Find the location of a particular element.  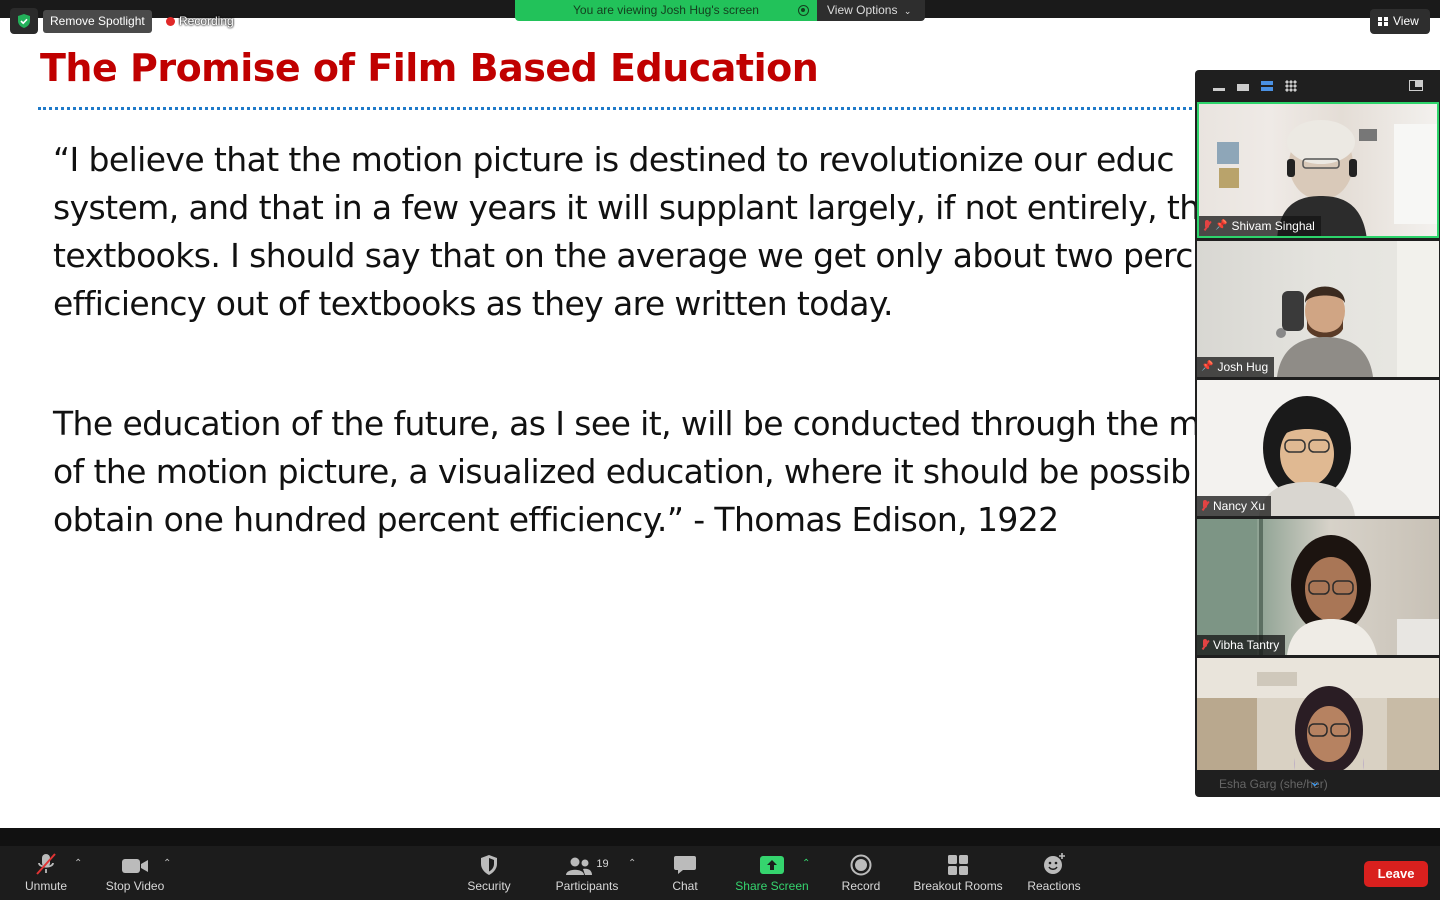

participant-name-tag: Vibha Tantry is located at coordinates (1241, 645).